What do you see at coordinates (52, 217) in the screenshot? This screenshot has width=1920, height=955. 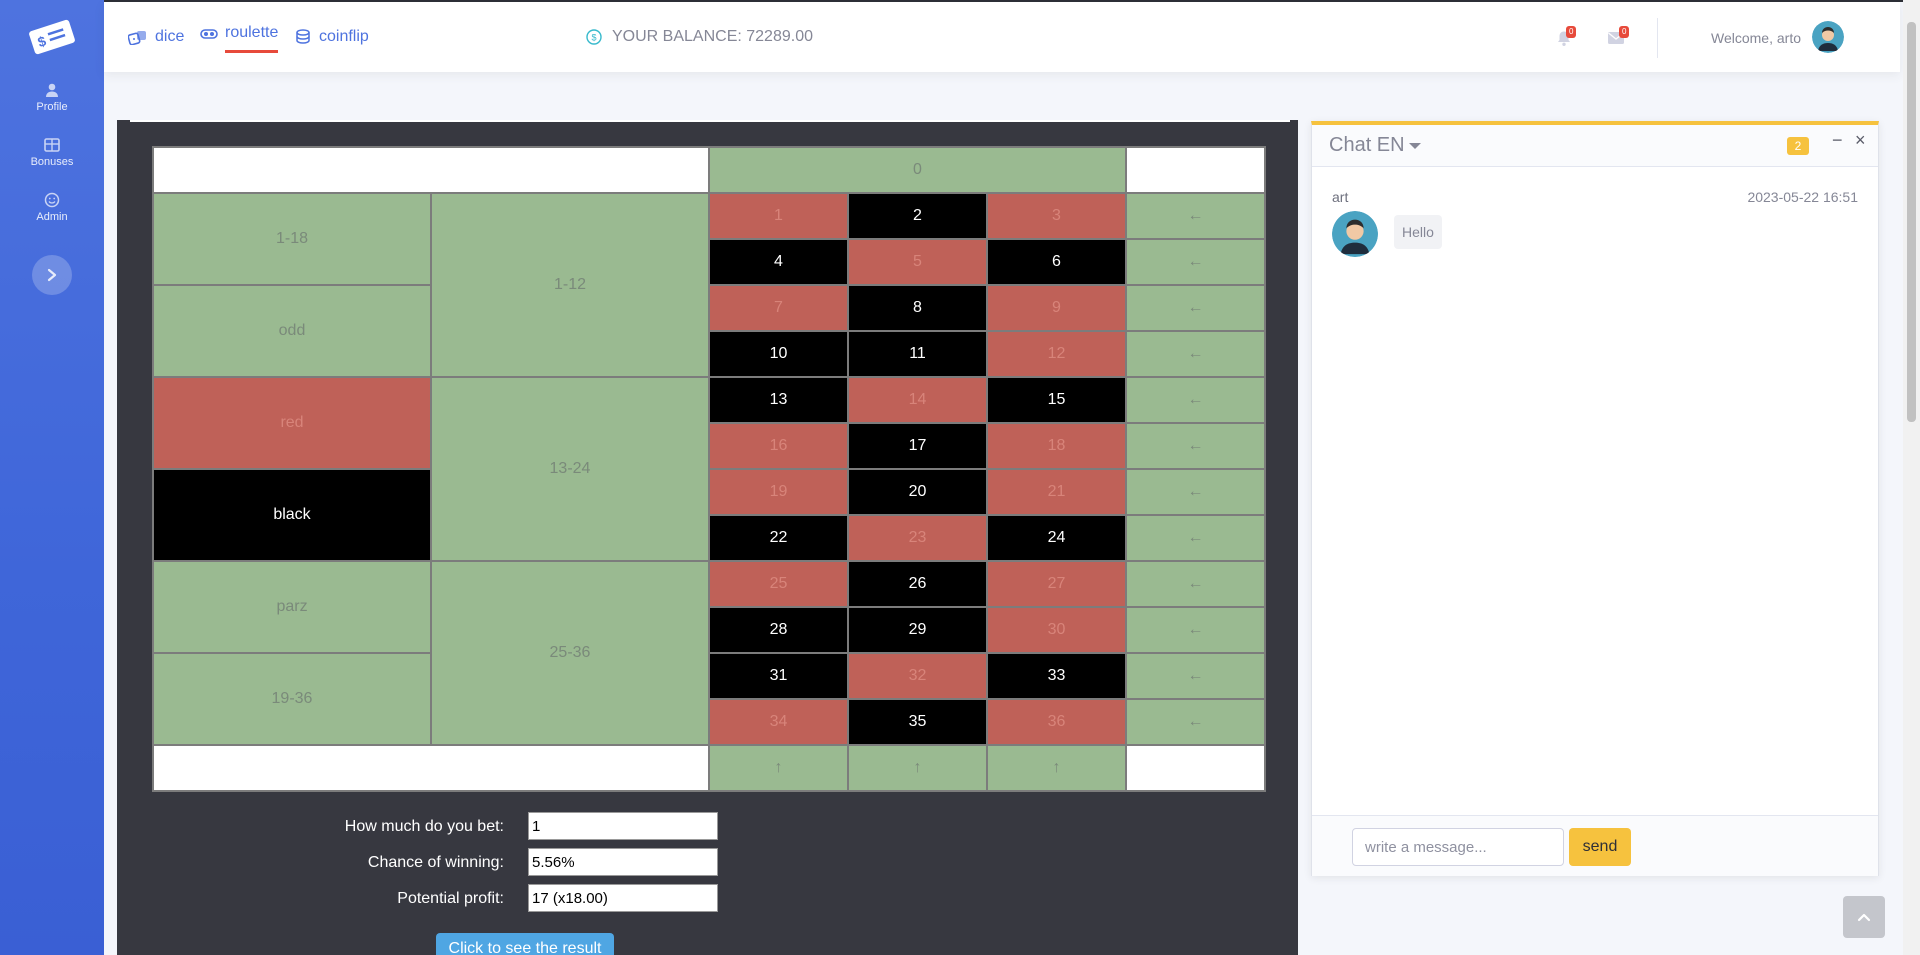 I see `sidebar-item-label: Admin` at bounding box center [52, 217].